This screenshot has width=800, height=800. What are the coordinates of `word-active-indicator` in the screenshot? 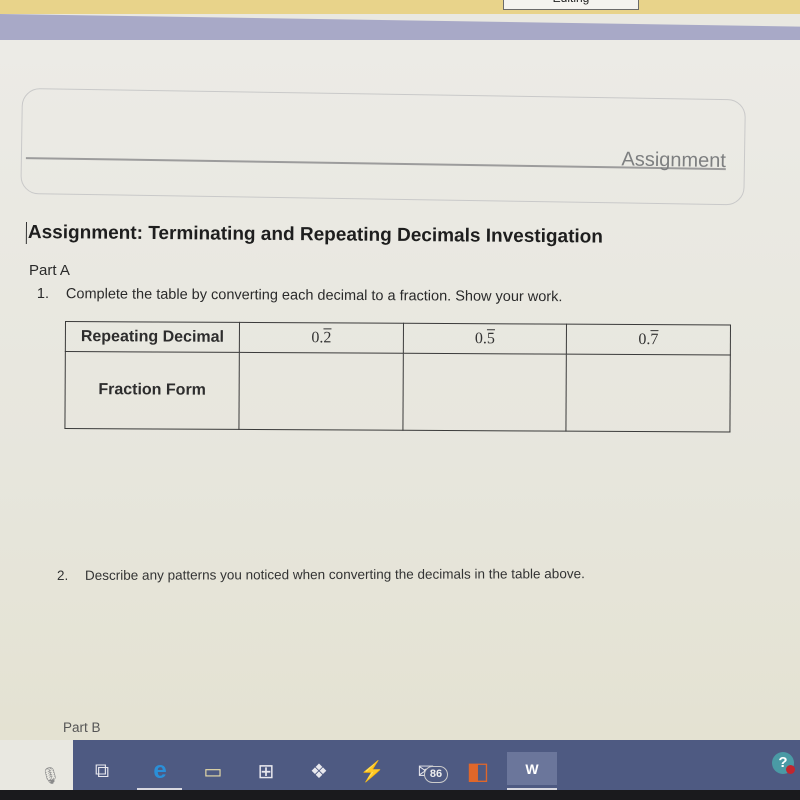 It's located at (532, 789).